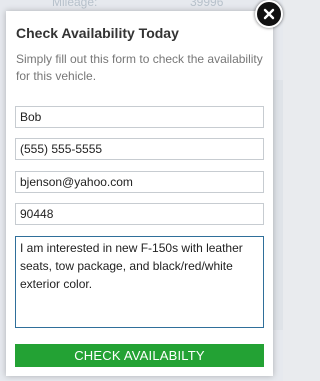 Image resolution: width=320 pixels, height=381 pixels. Describe the element at coordinates (139, 214) in the screenshot. I see `zip-field` at that location.